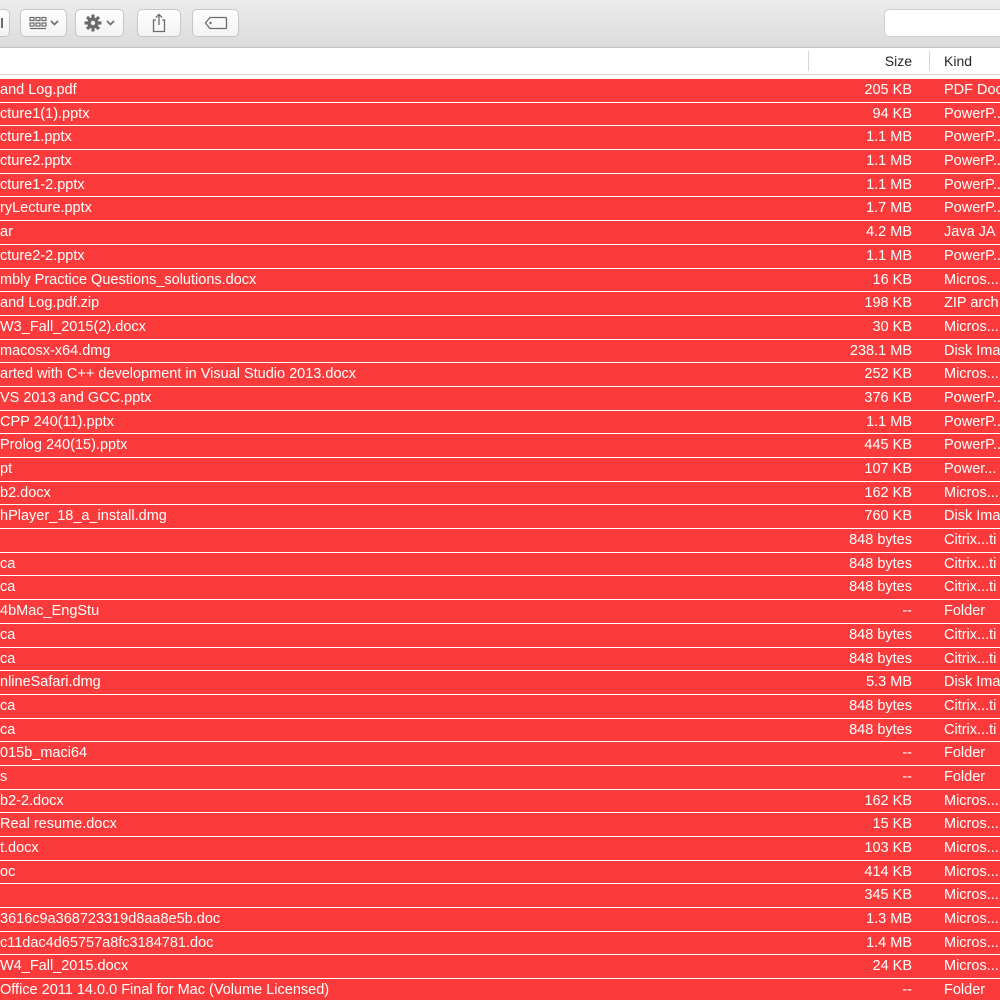  What do you see at coordinates (43, 23) in the screenshot?
I see `arrange-button` at bounding box center [43, 23].